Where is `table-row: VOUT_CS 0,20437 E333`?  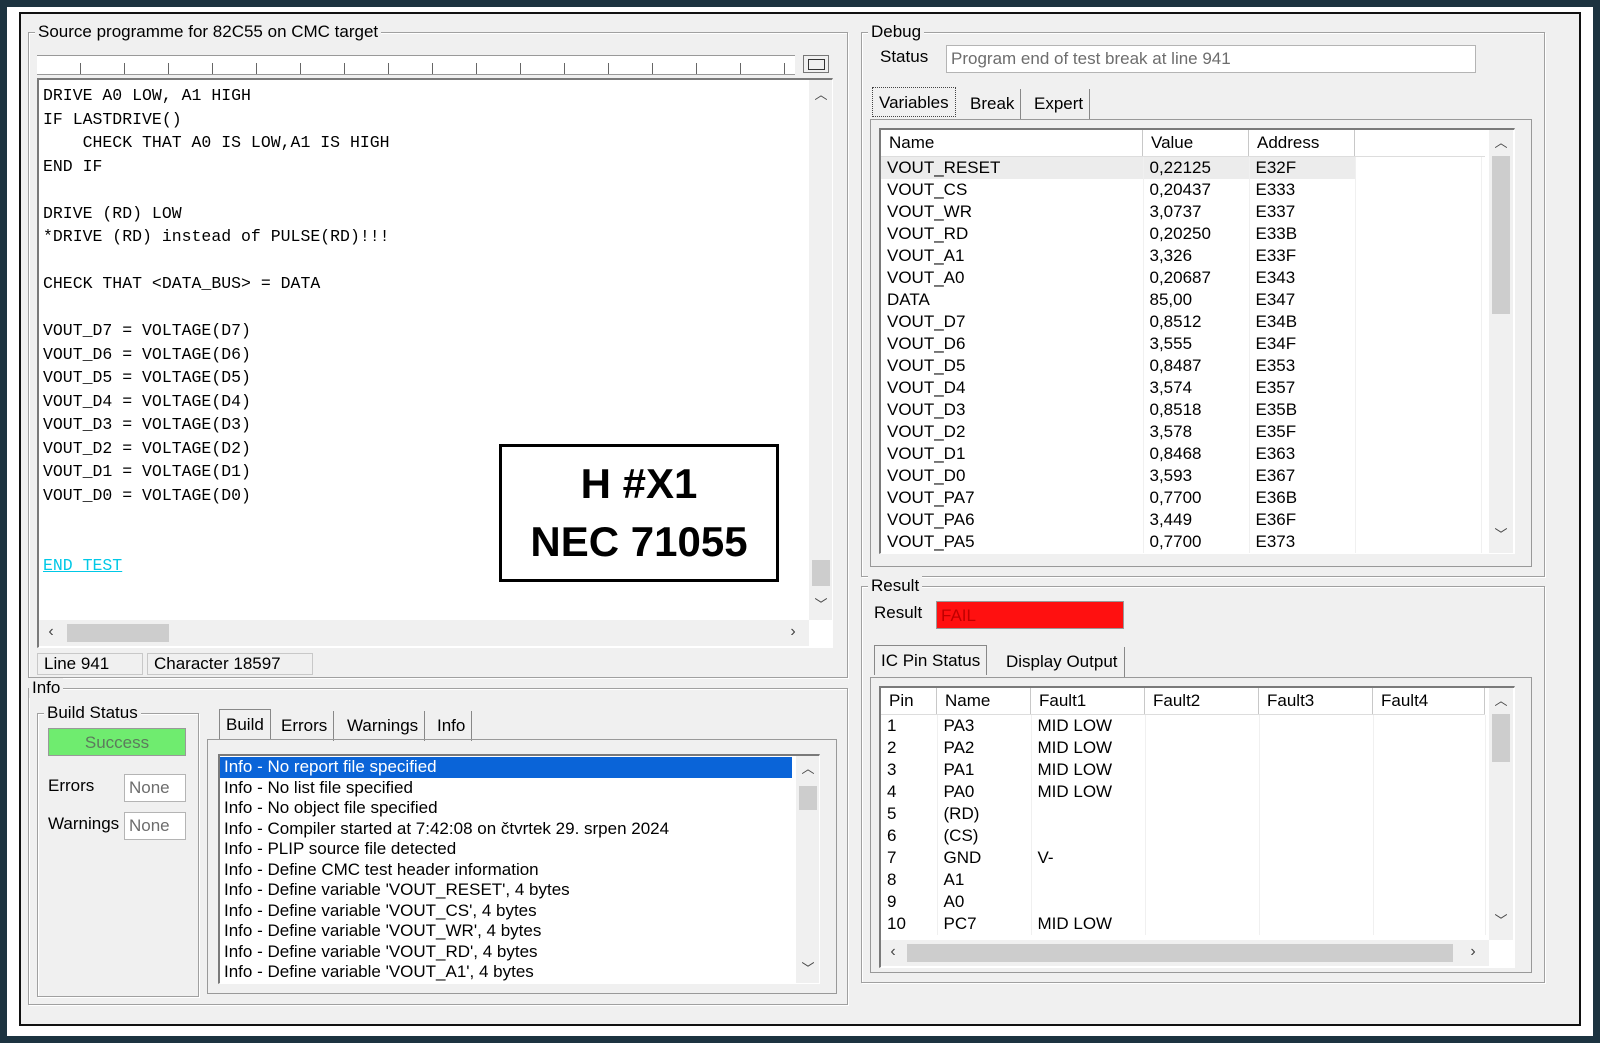 table-row: VOUT_CS 0,20437 E333 is located at coordinates (1181, 190).